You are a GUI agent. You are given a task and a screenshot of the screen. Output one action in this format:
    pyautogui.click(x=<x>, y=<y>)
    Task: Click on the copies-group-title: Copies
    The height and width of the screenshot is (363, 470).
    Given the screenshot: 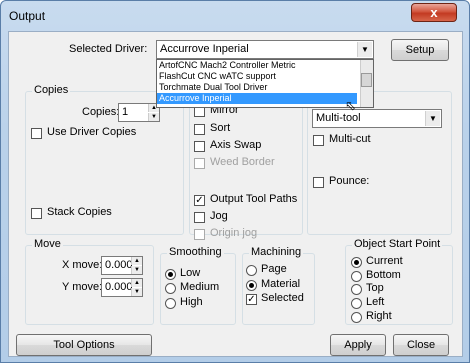 What is the action you would take?
    pyautogui.click(x=51, y=90)
    